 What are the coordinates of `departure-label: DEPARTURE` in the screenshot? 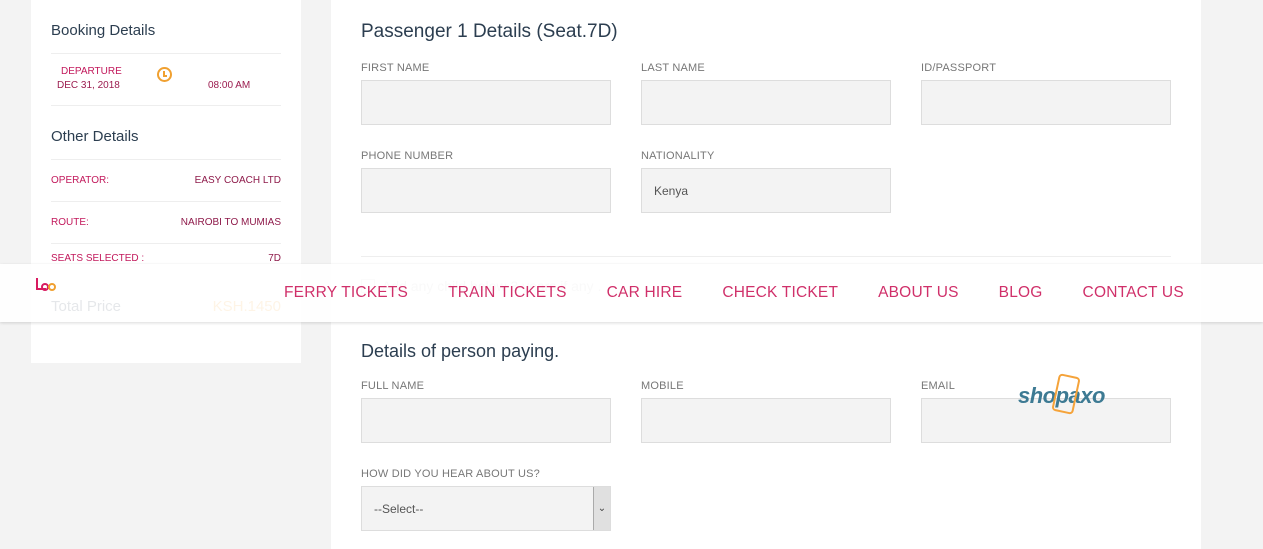 It's located at (91, 71).